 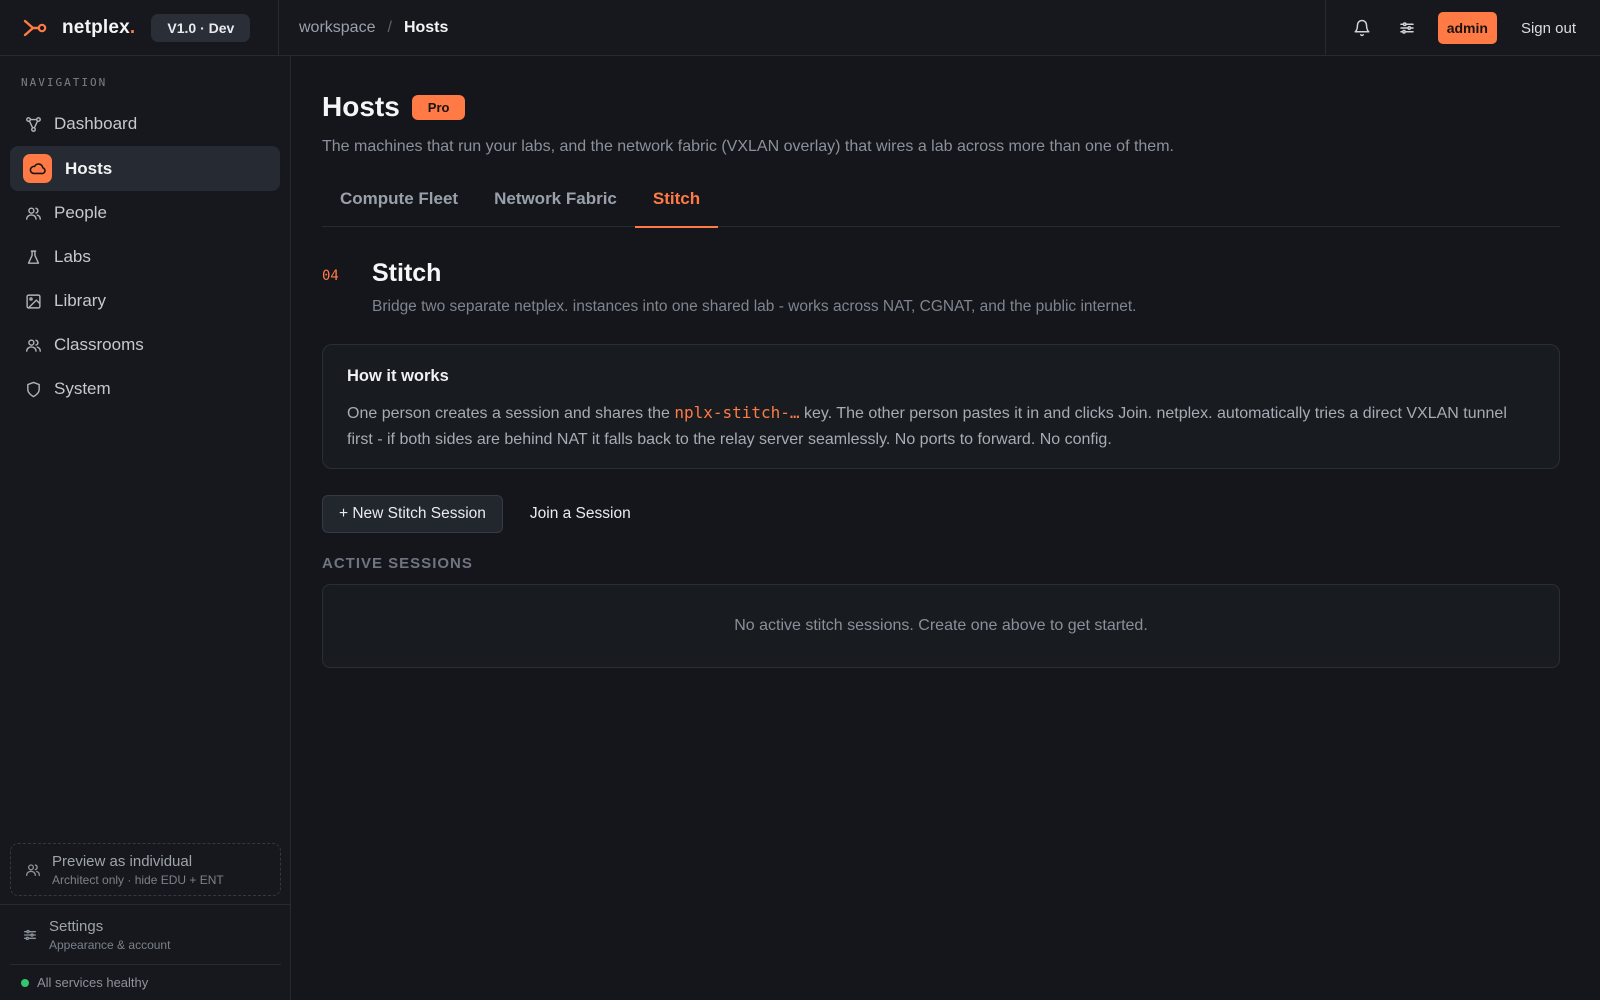 I want to click on sidebar-item-classrooms: Classrooms, so click(x=145, y=345).